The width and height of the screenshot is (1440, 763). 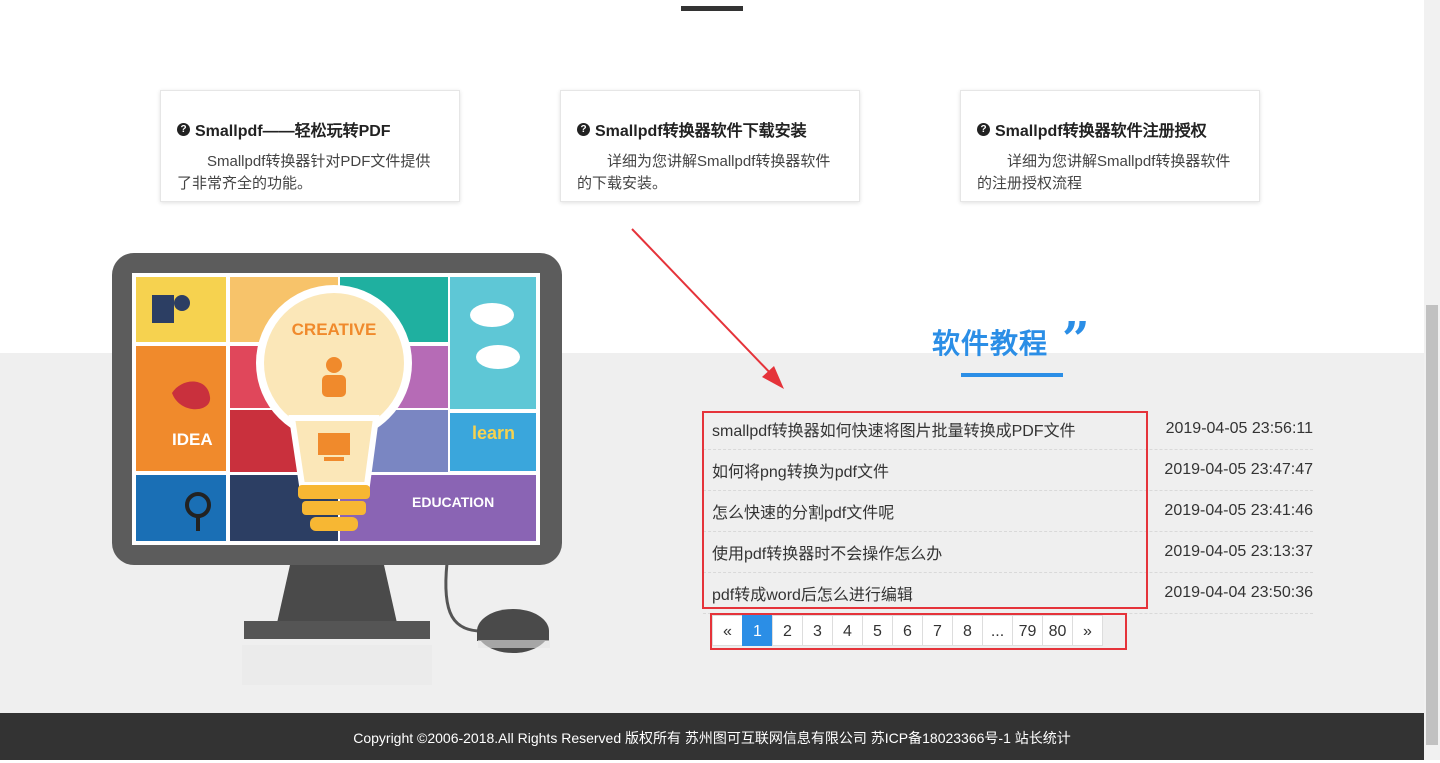 What do you see at coordinates (925, 510) in the screenshot?
I see `list-highlight-box` at bounding box center [925, 510].